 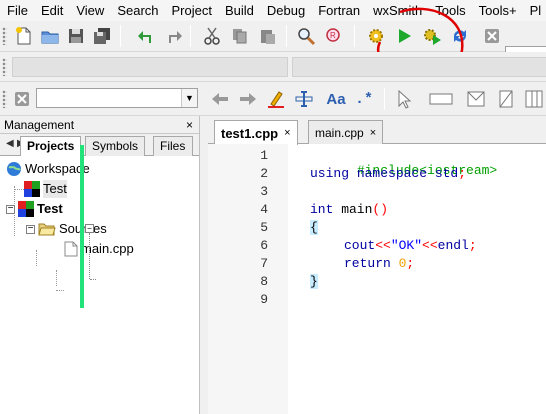 I want to click on management-tabs: ◀ ▶ Projects Symbols Files, so click(x=99, y=145).